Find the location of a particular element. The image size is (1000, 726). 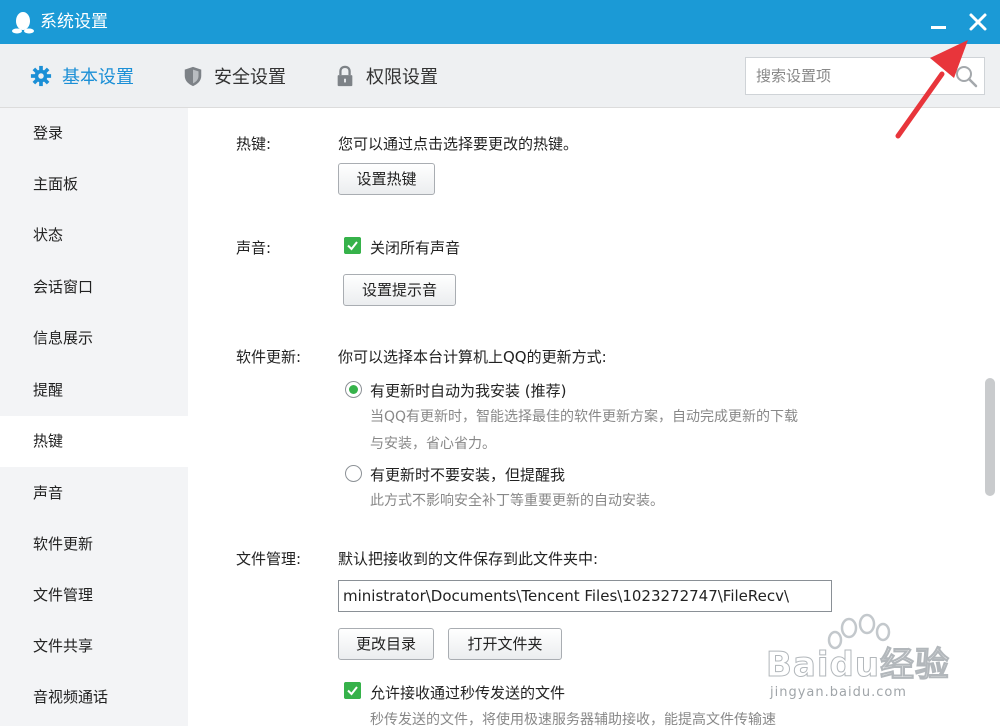

title-bar: 系统设置 is located at coordinates (500, 22).